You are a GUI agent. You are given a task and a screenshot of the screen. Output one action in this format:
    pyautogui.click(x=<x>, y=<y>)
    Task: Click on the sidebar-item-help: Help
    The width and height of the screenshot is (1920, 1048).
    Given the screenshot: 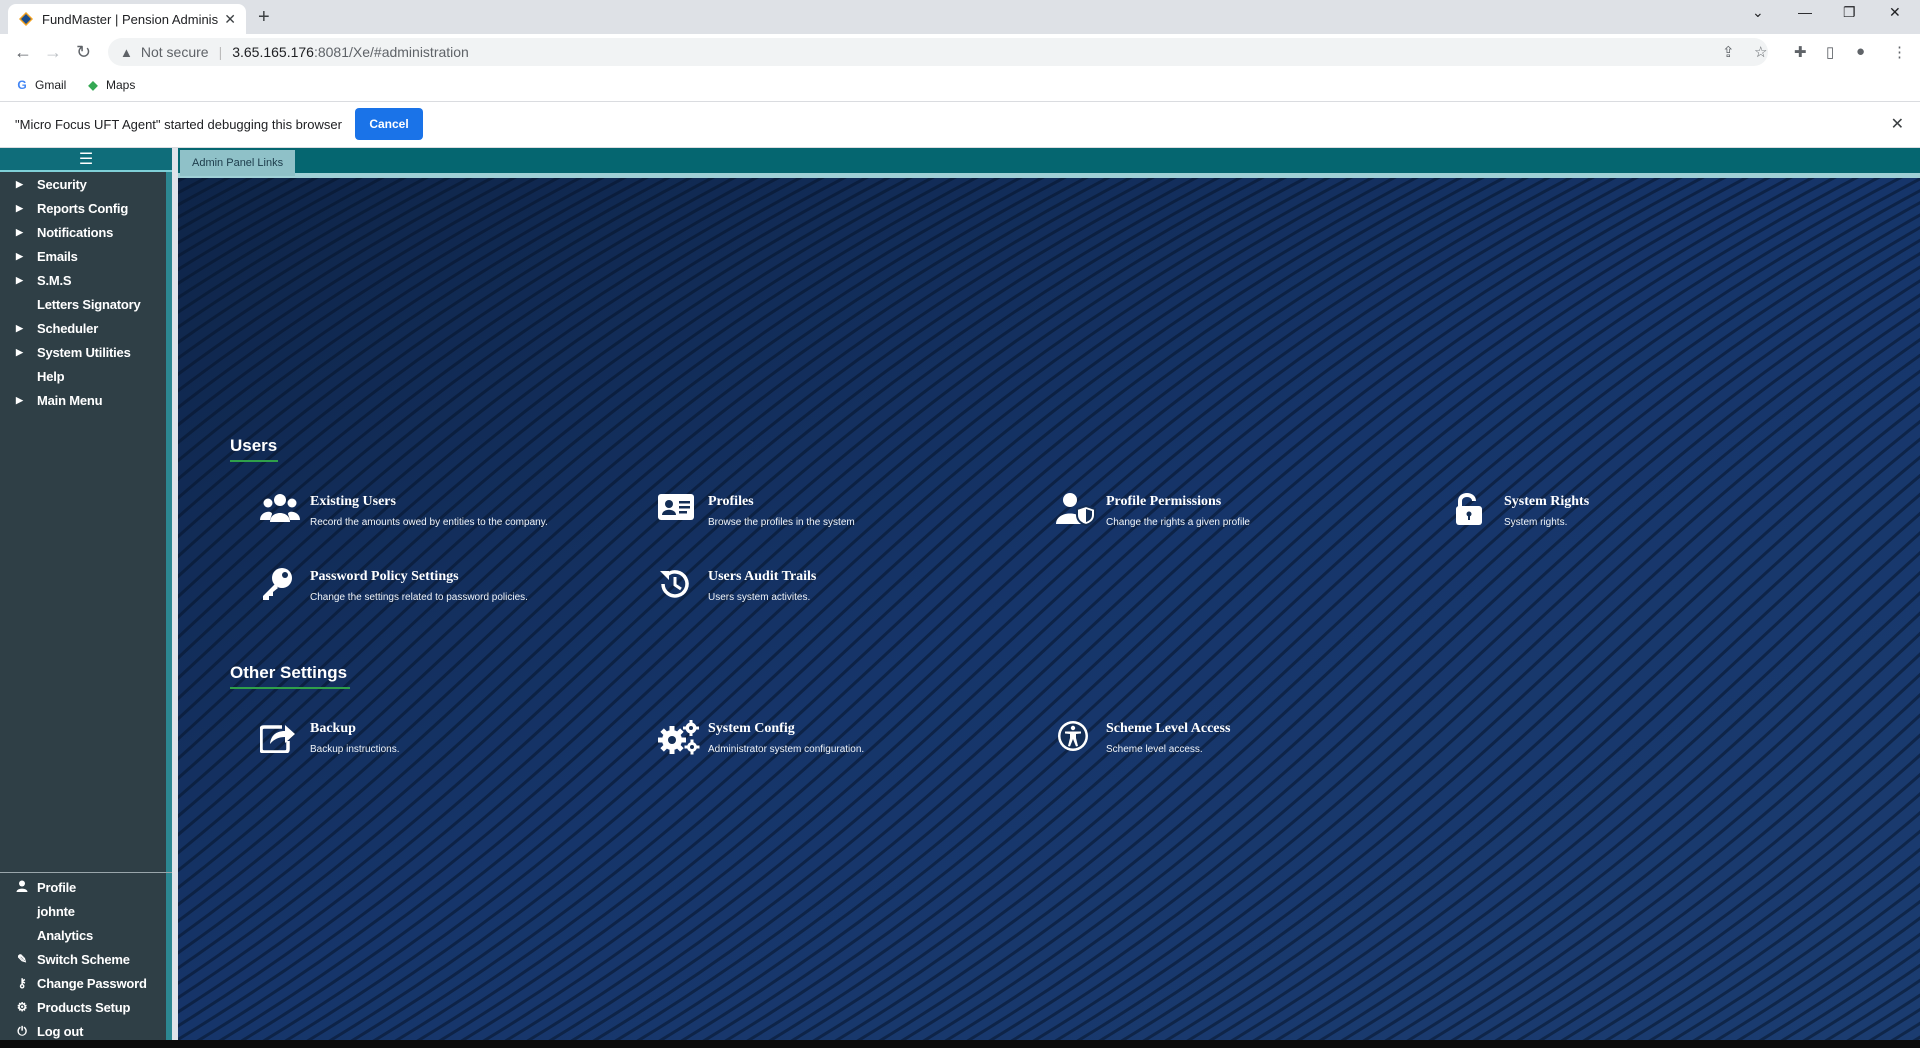 What is the action you would take?
    pyautogui.click(x=86, y=376)
    